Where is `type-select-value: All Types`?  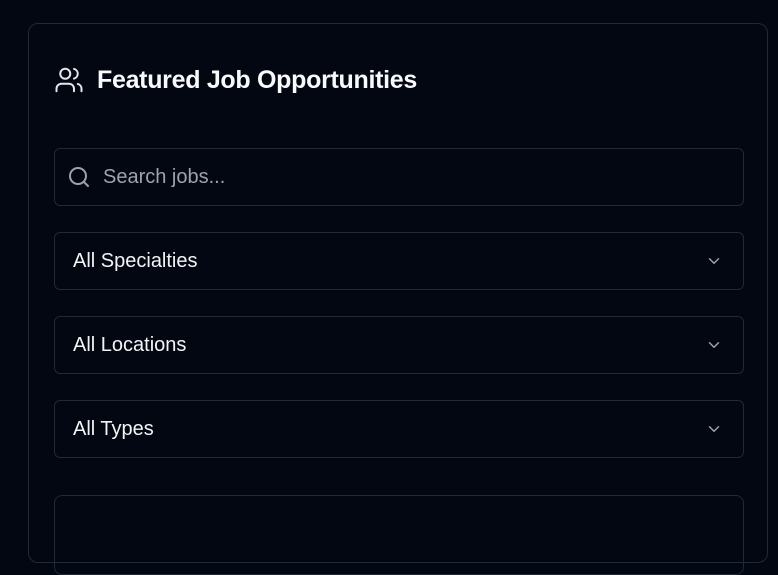 type-select-value: All Types is located at coordinates (113, 429).